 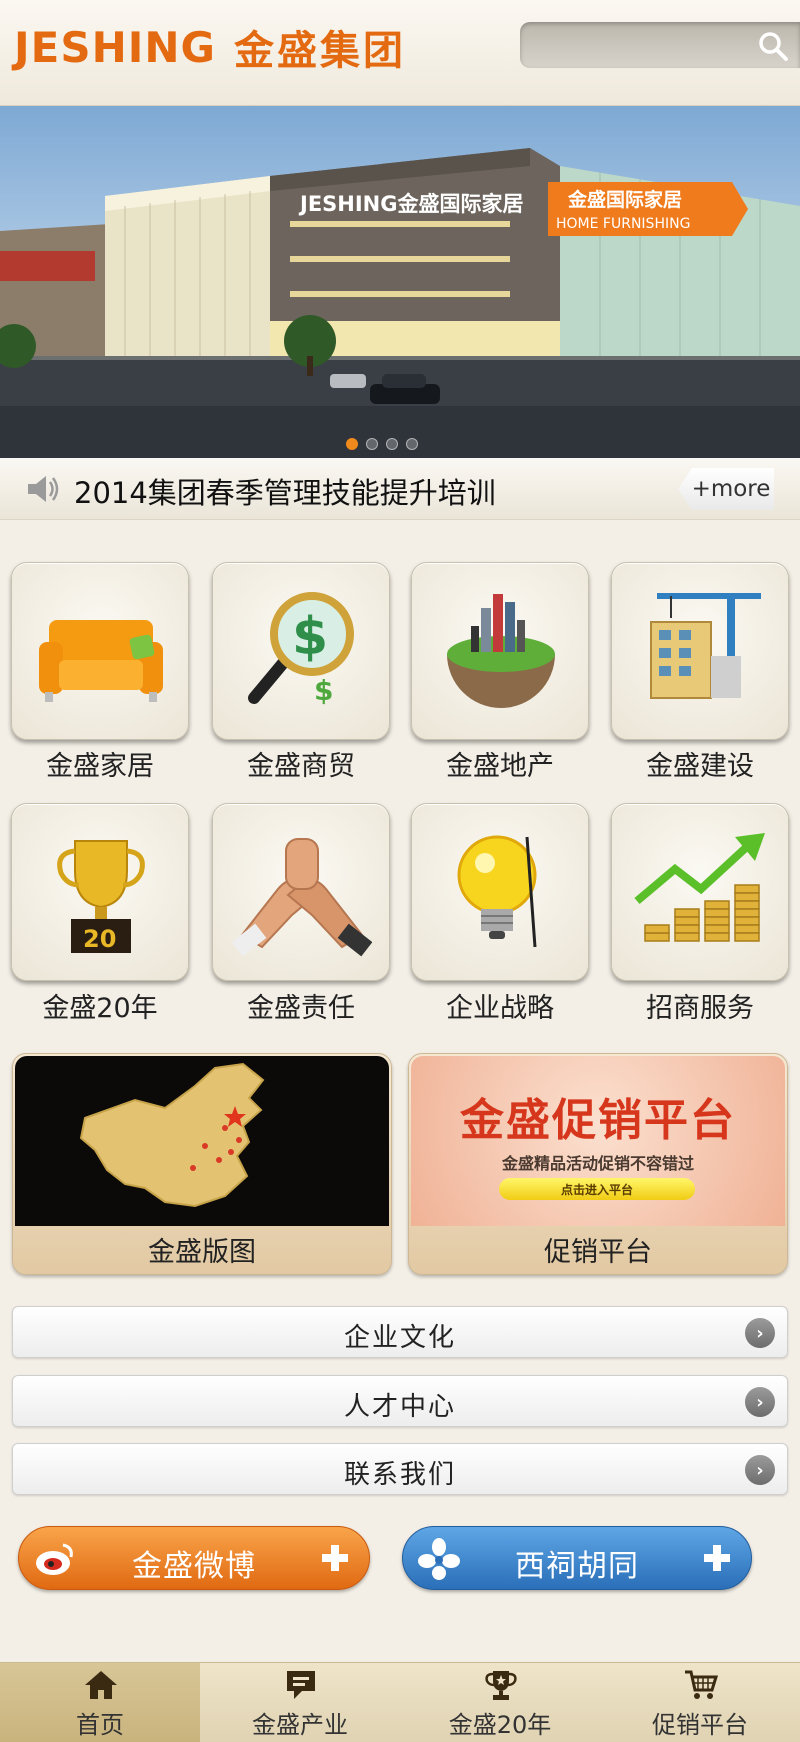 I want to click on hutong-label: 西祠胡同, so click(x=577, y=1566).